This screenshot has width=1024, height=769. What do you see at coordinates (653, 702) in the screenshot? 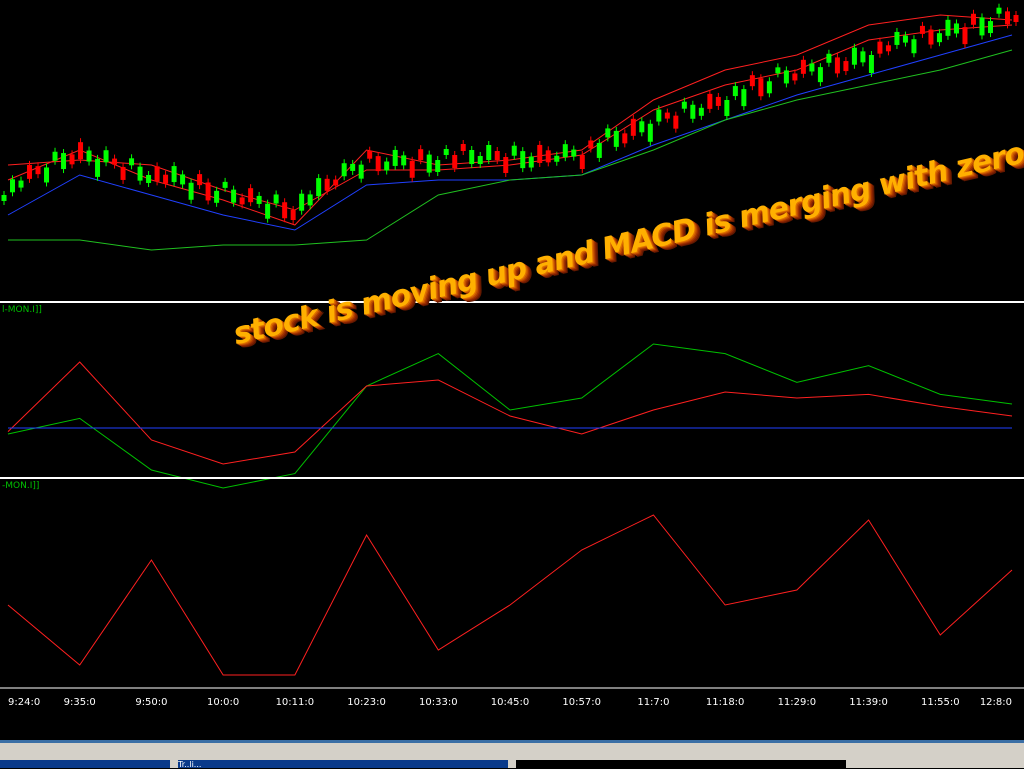
I see `x-tick-label: 11:7:0` at bounding box center [653, 702].